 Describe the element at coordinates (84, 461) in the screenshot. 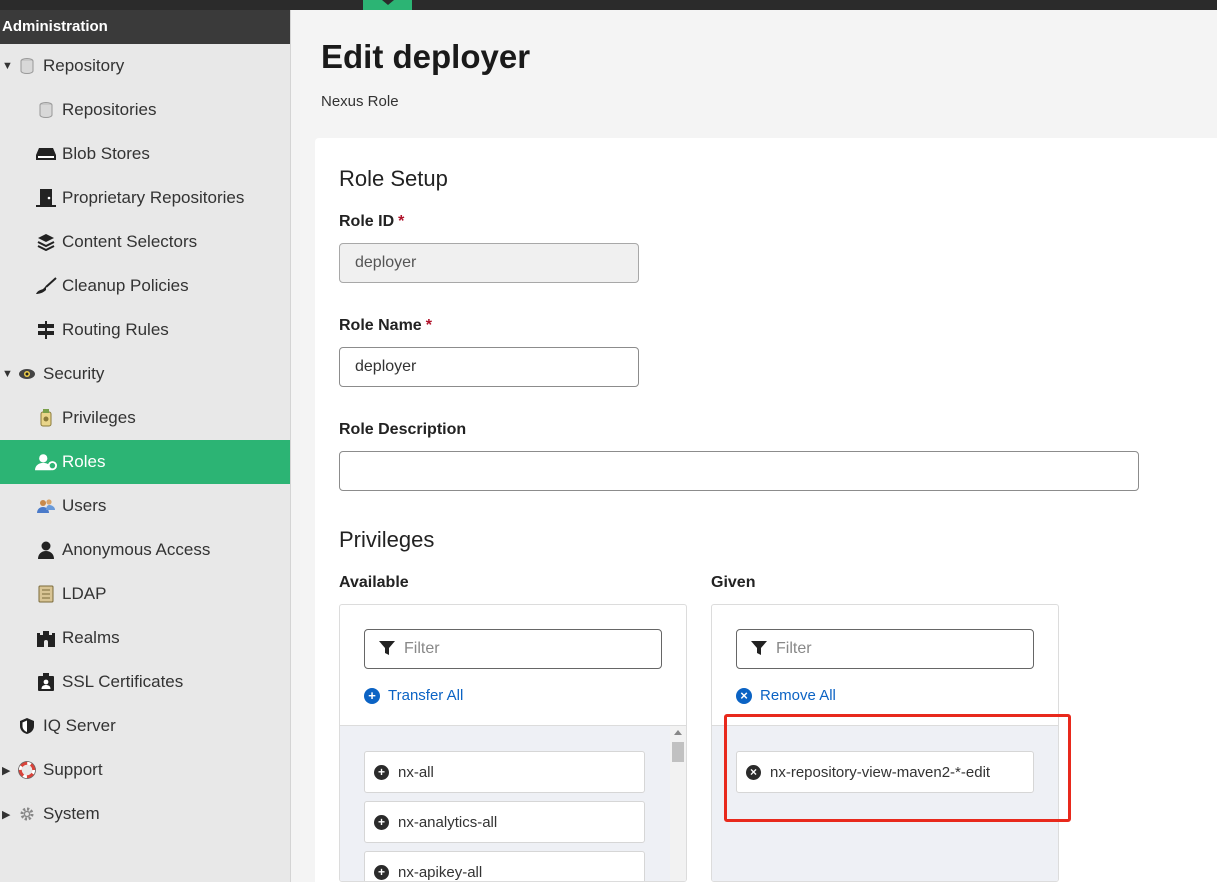

I see `sidebar-item-label: Roles` at that location.